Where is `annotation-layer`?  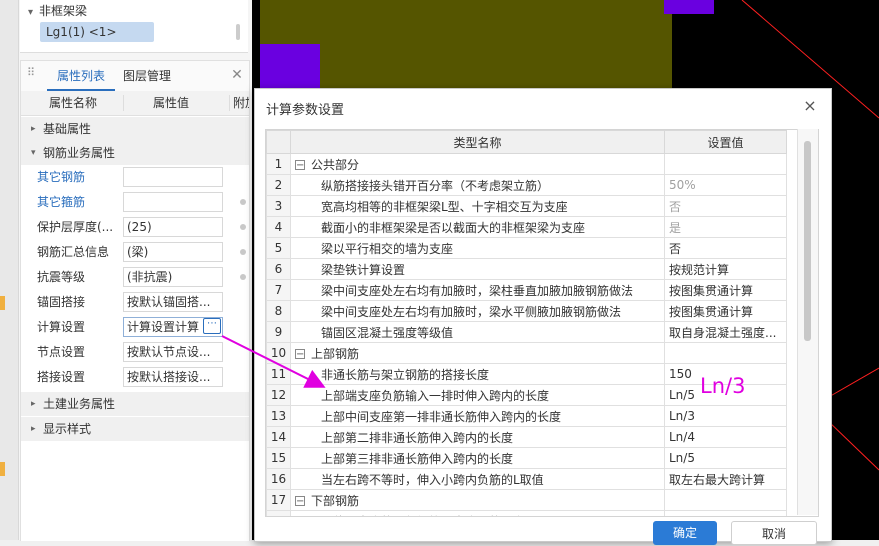
annotation-layer is located at coordinates (273, 361).